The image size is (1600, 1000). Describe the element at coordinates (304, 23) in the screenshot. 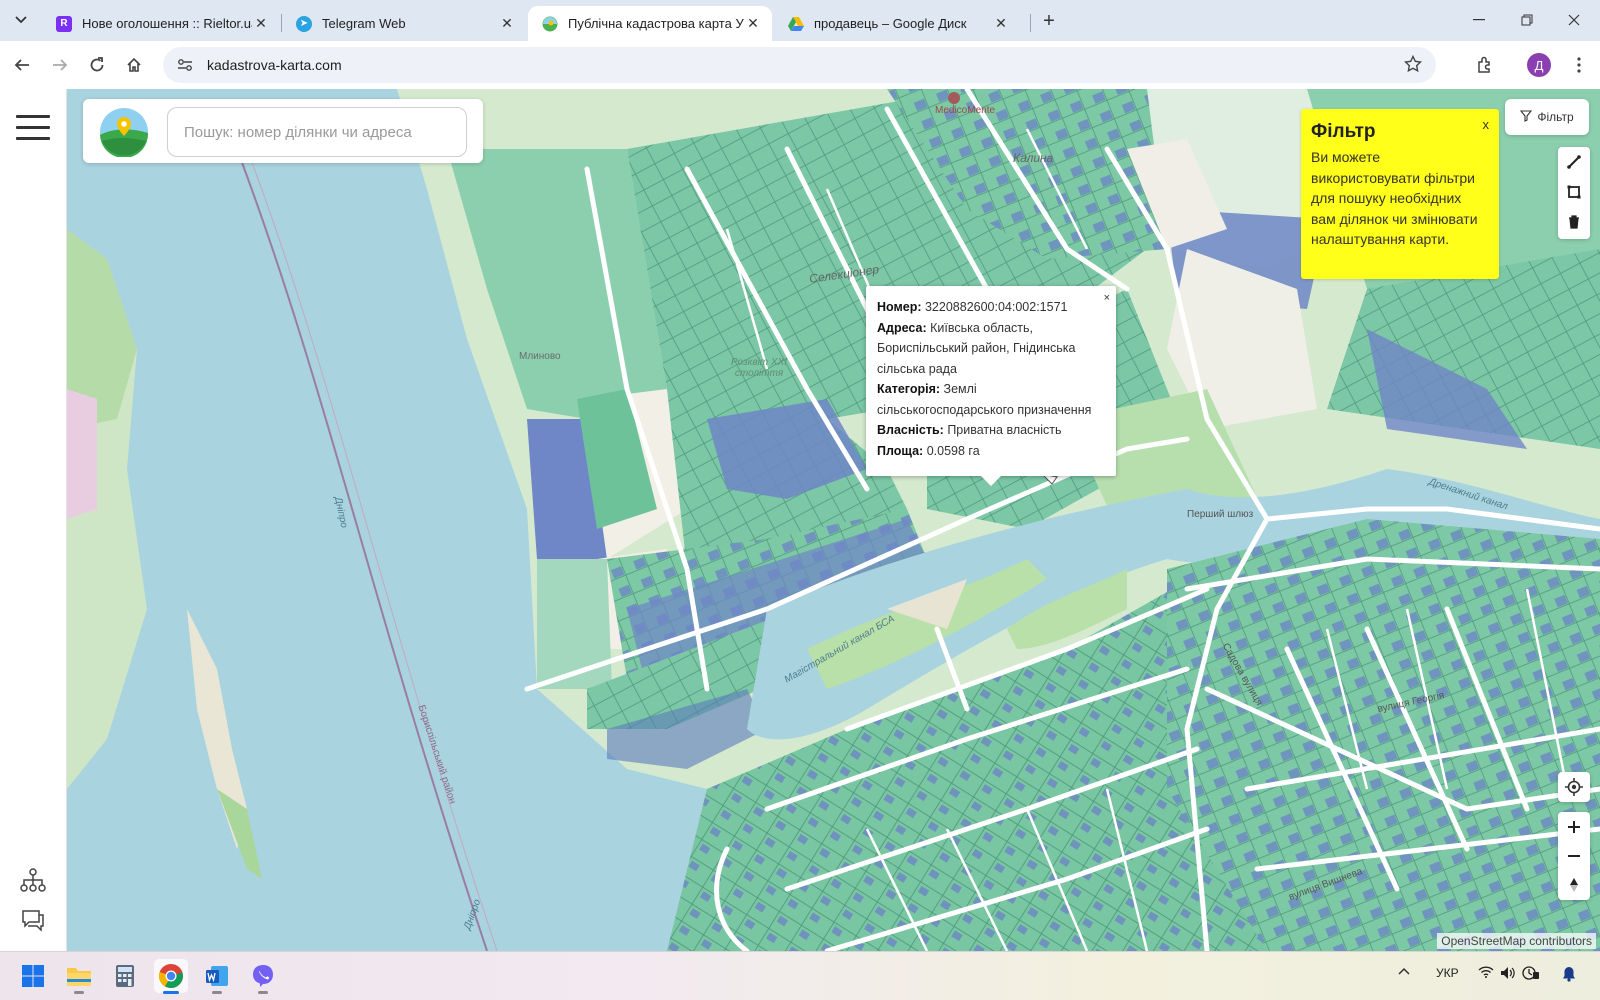

I see `telegram-icon: ➤` at that location.